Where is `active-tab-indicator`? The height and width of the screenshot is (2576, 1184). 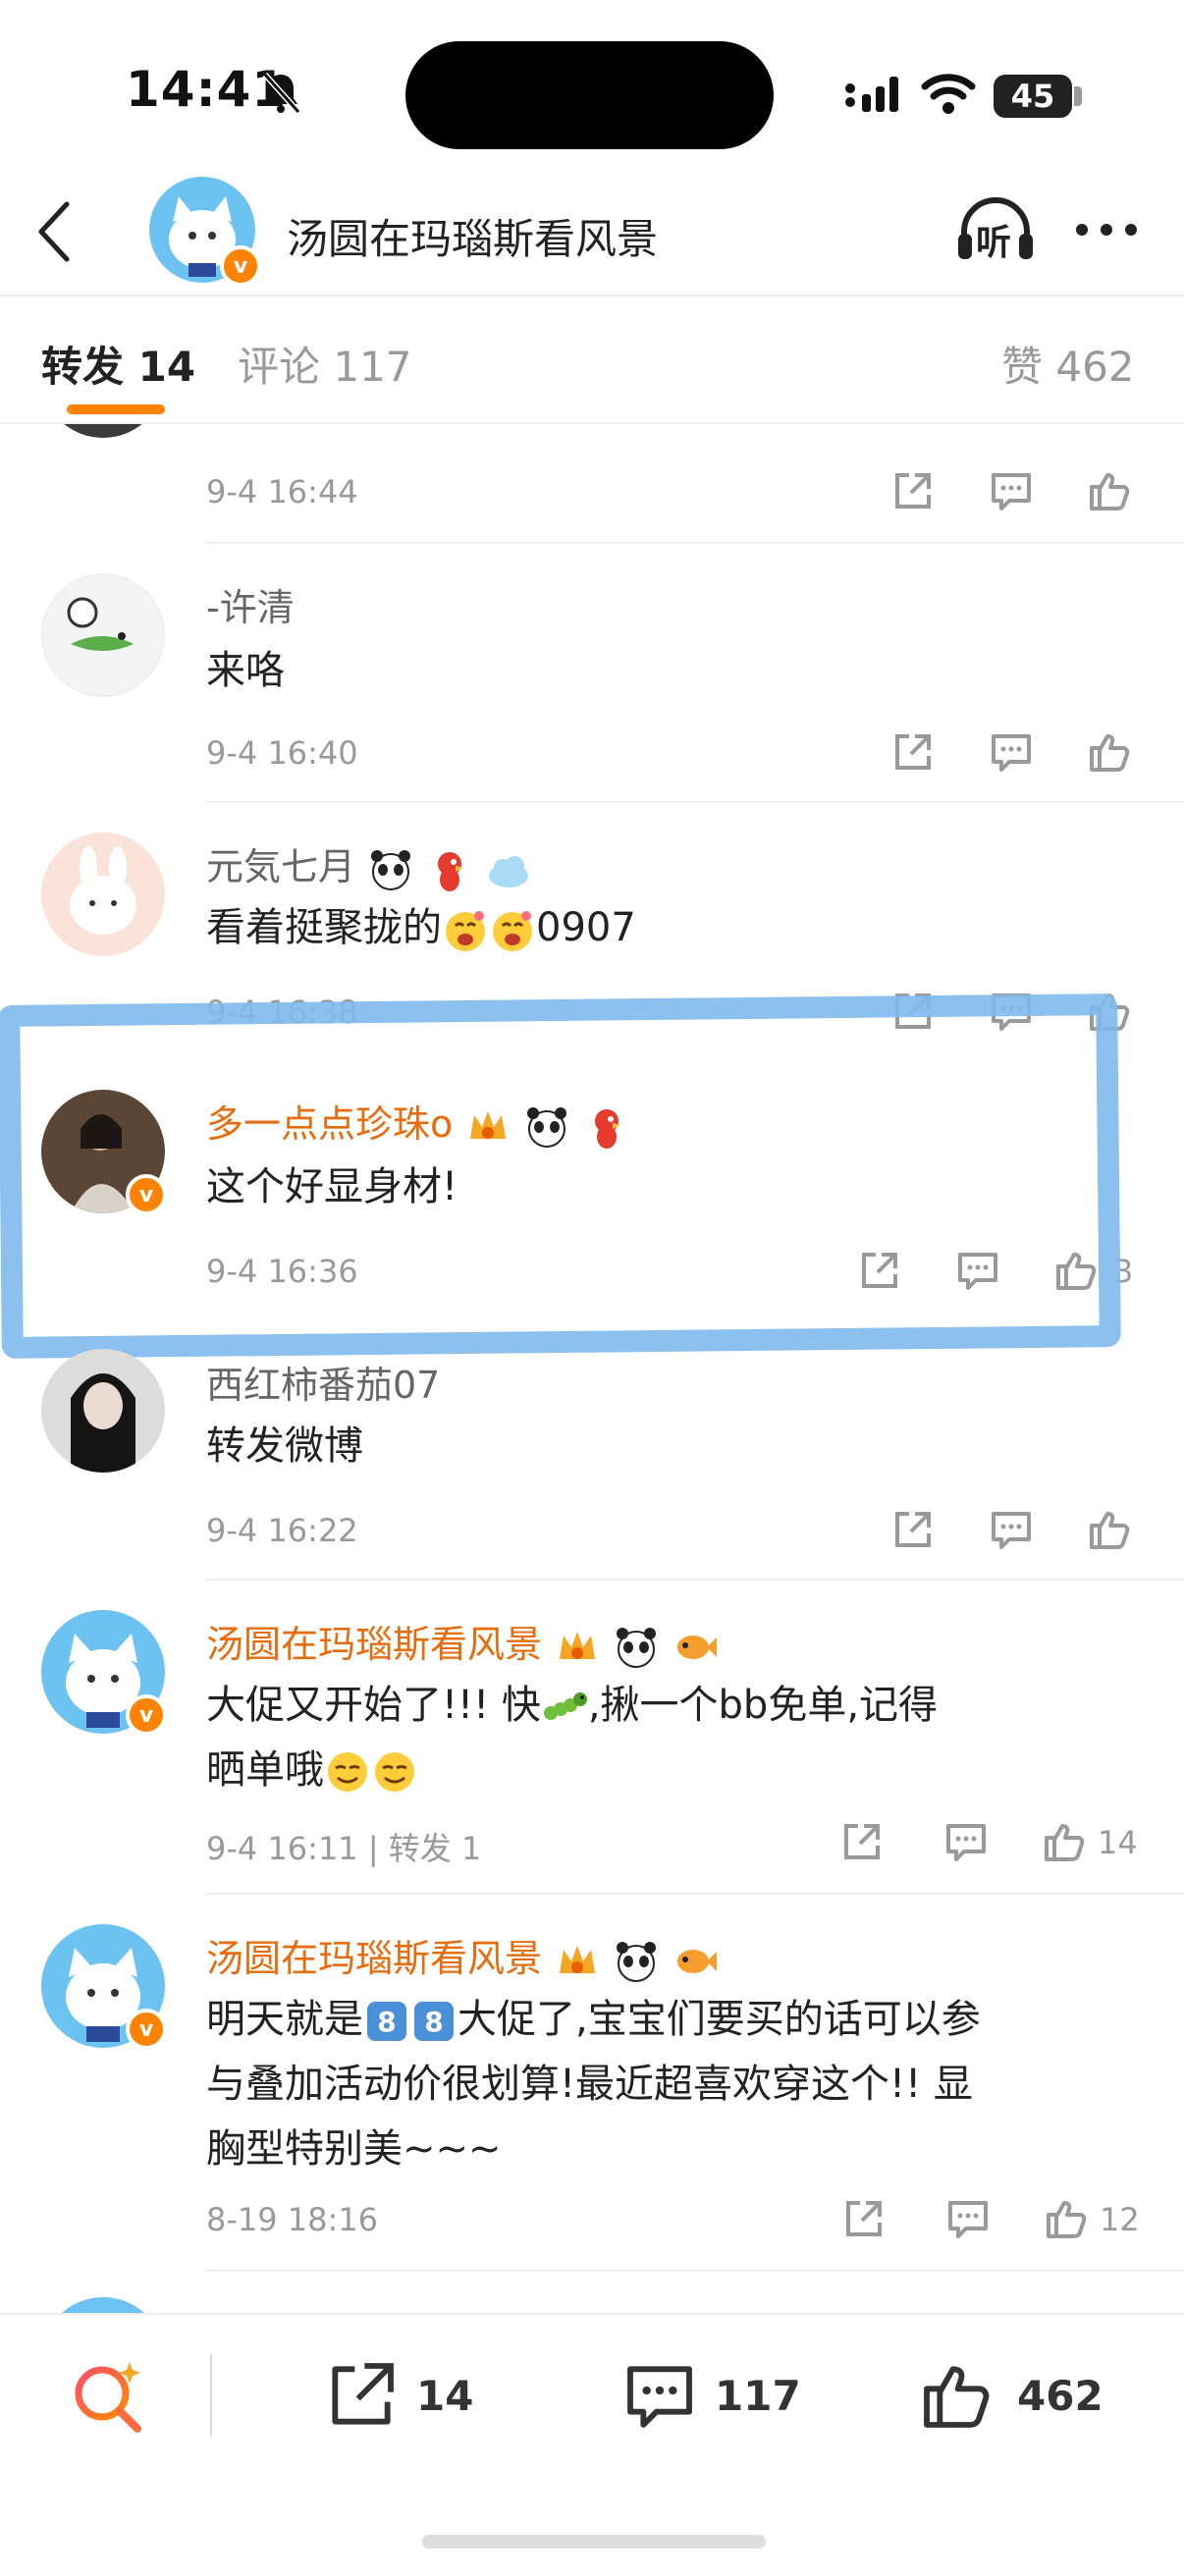
active-tab-indicator is located at coordinates (116, 409).